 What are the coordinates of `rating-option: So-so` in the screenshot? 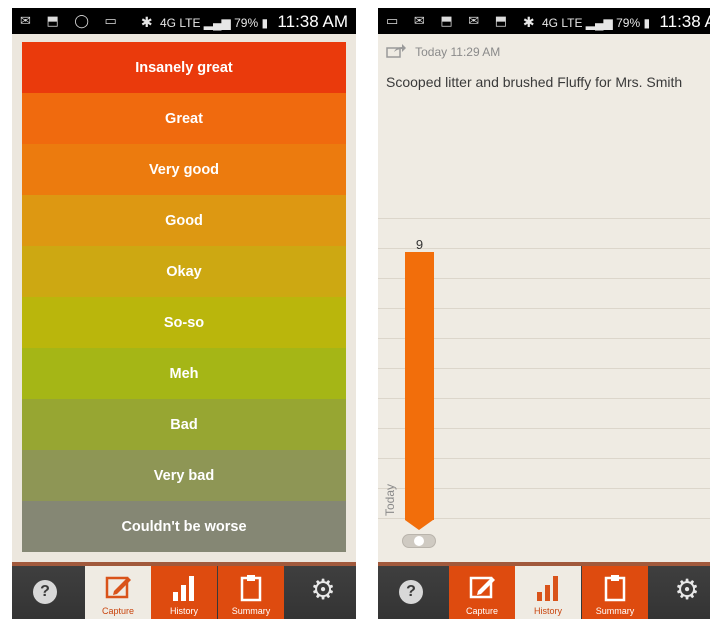 It's located at (184, 322).